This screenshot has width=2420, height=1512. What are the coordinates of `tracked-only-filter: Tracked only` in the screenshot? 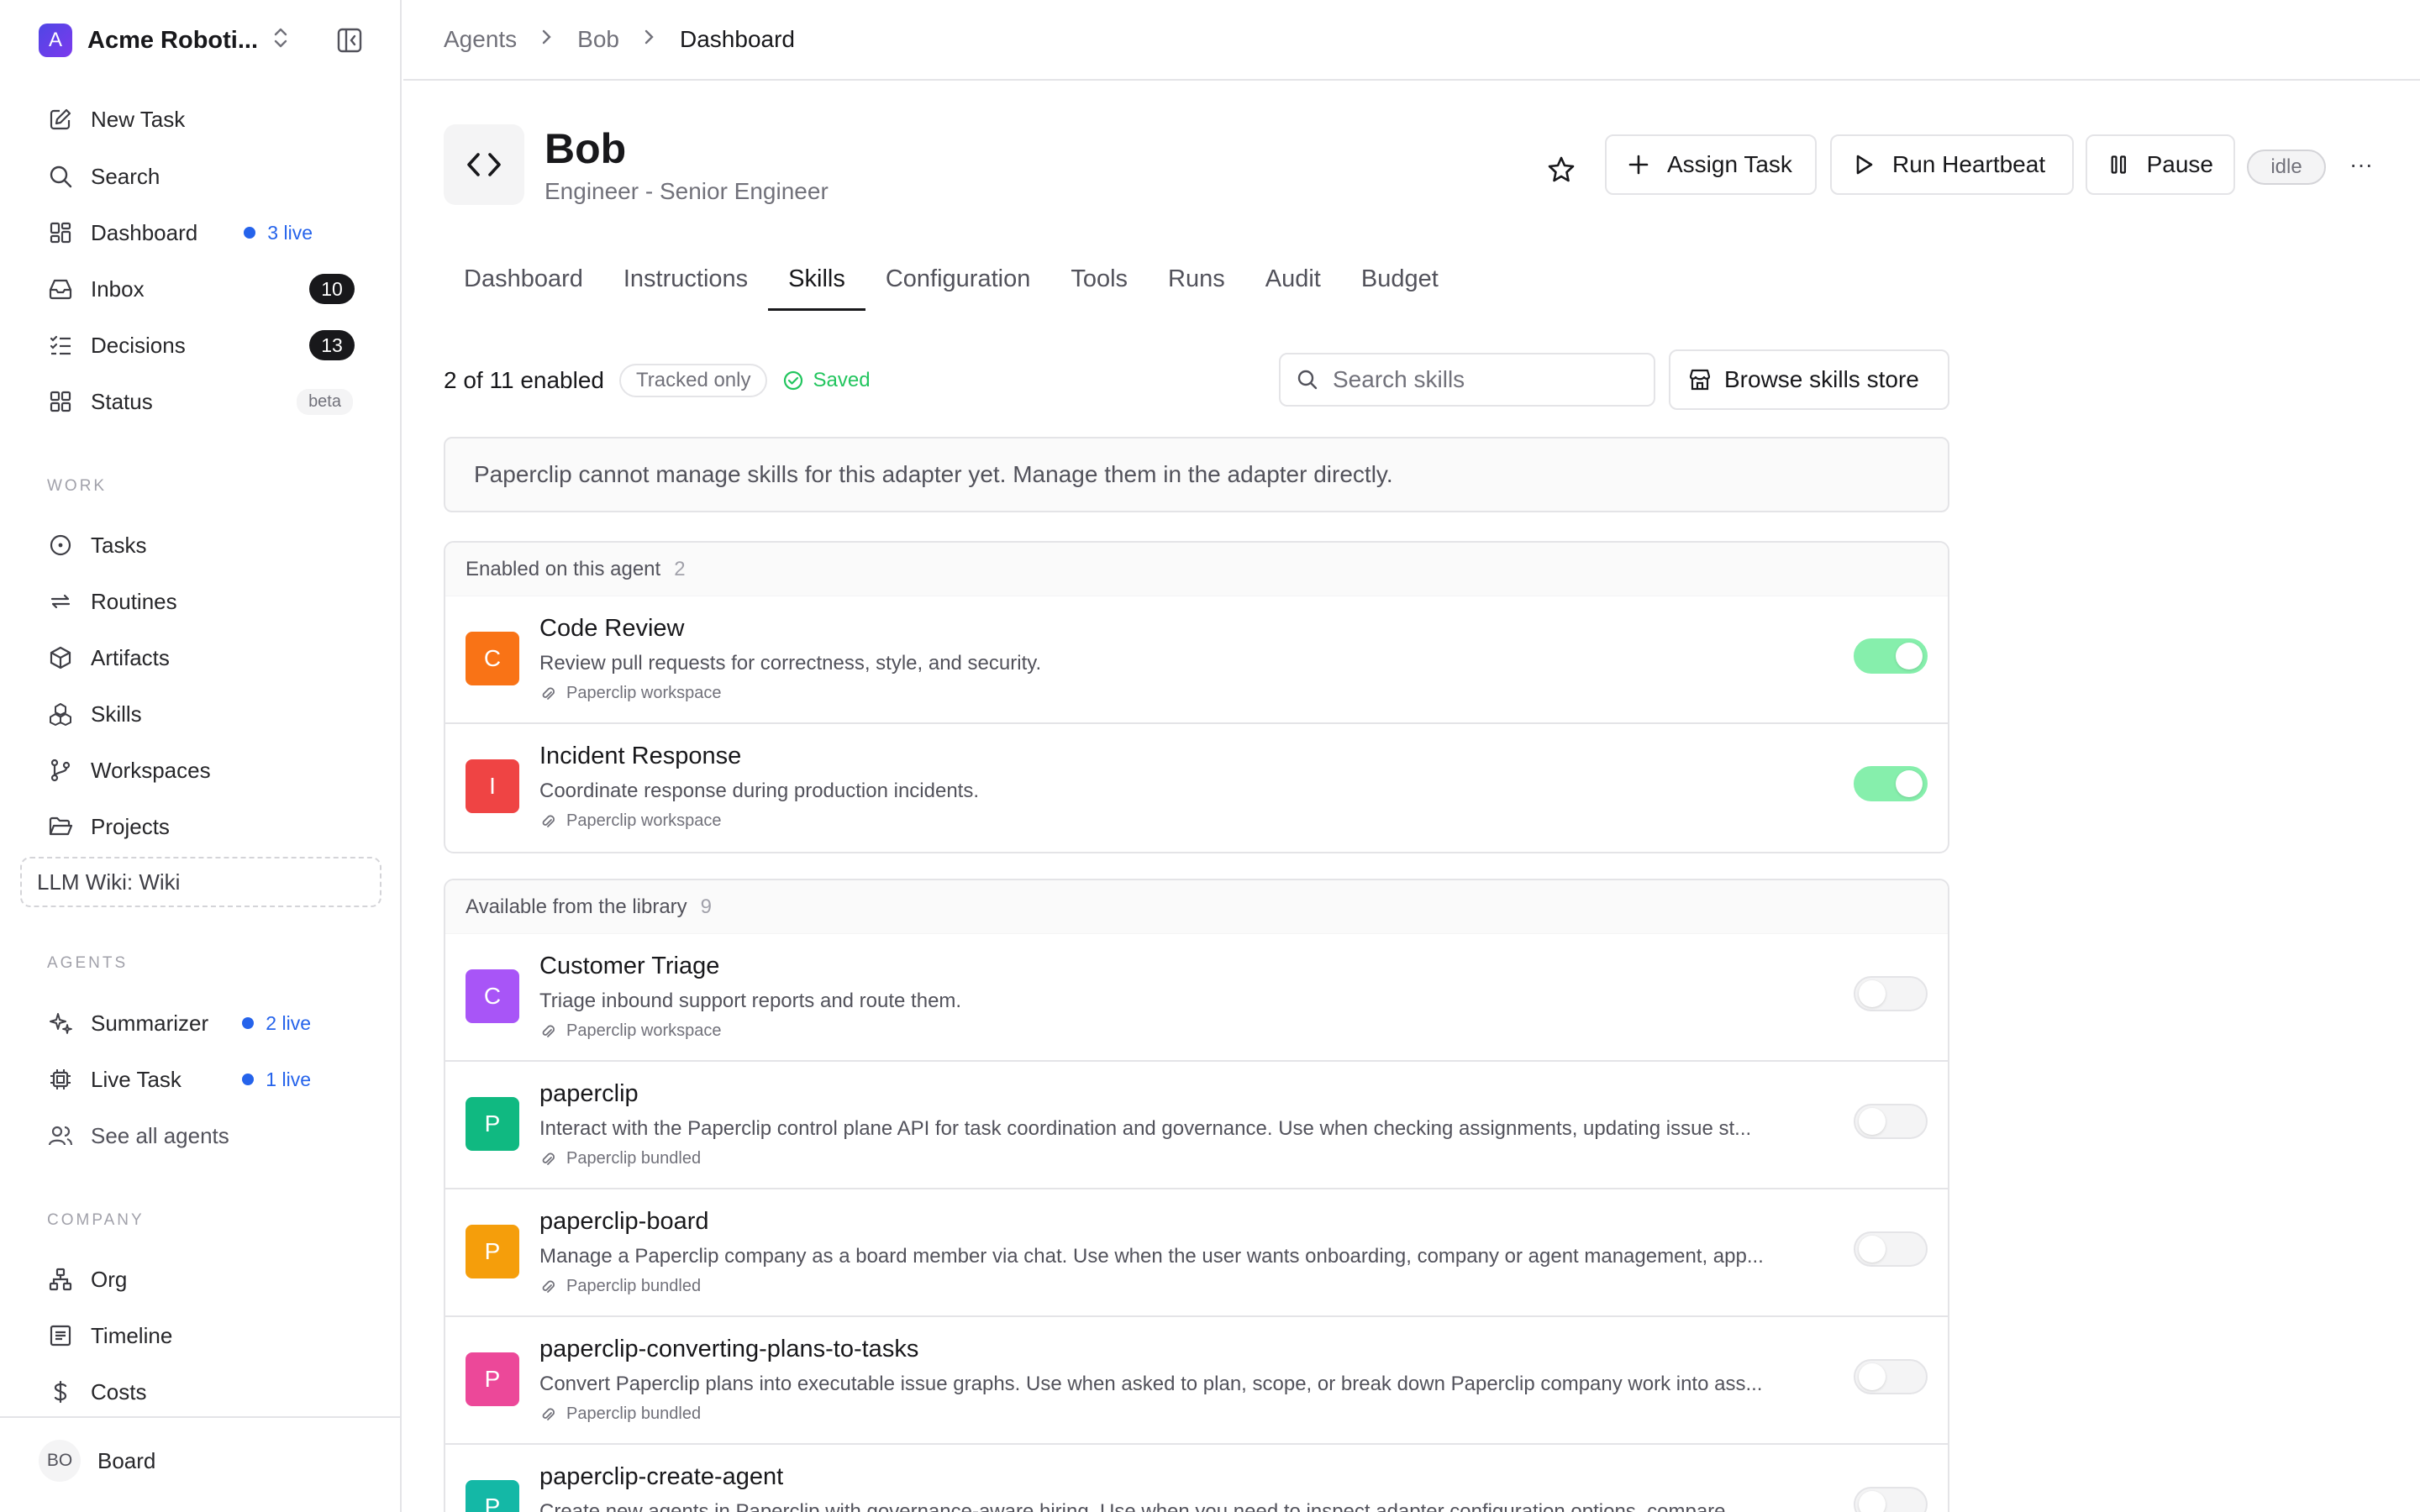 It's located at (693, 380).